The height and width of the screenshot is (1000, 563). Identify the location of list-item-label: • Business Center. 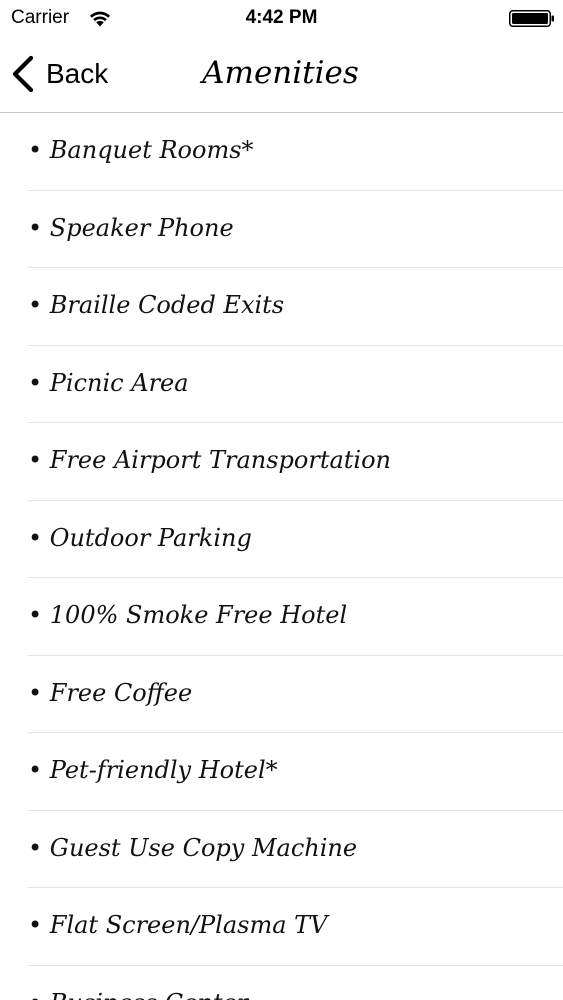
(138, 994).